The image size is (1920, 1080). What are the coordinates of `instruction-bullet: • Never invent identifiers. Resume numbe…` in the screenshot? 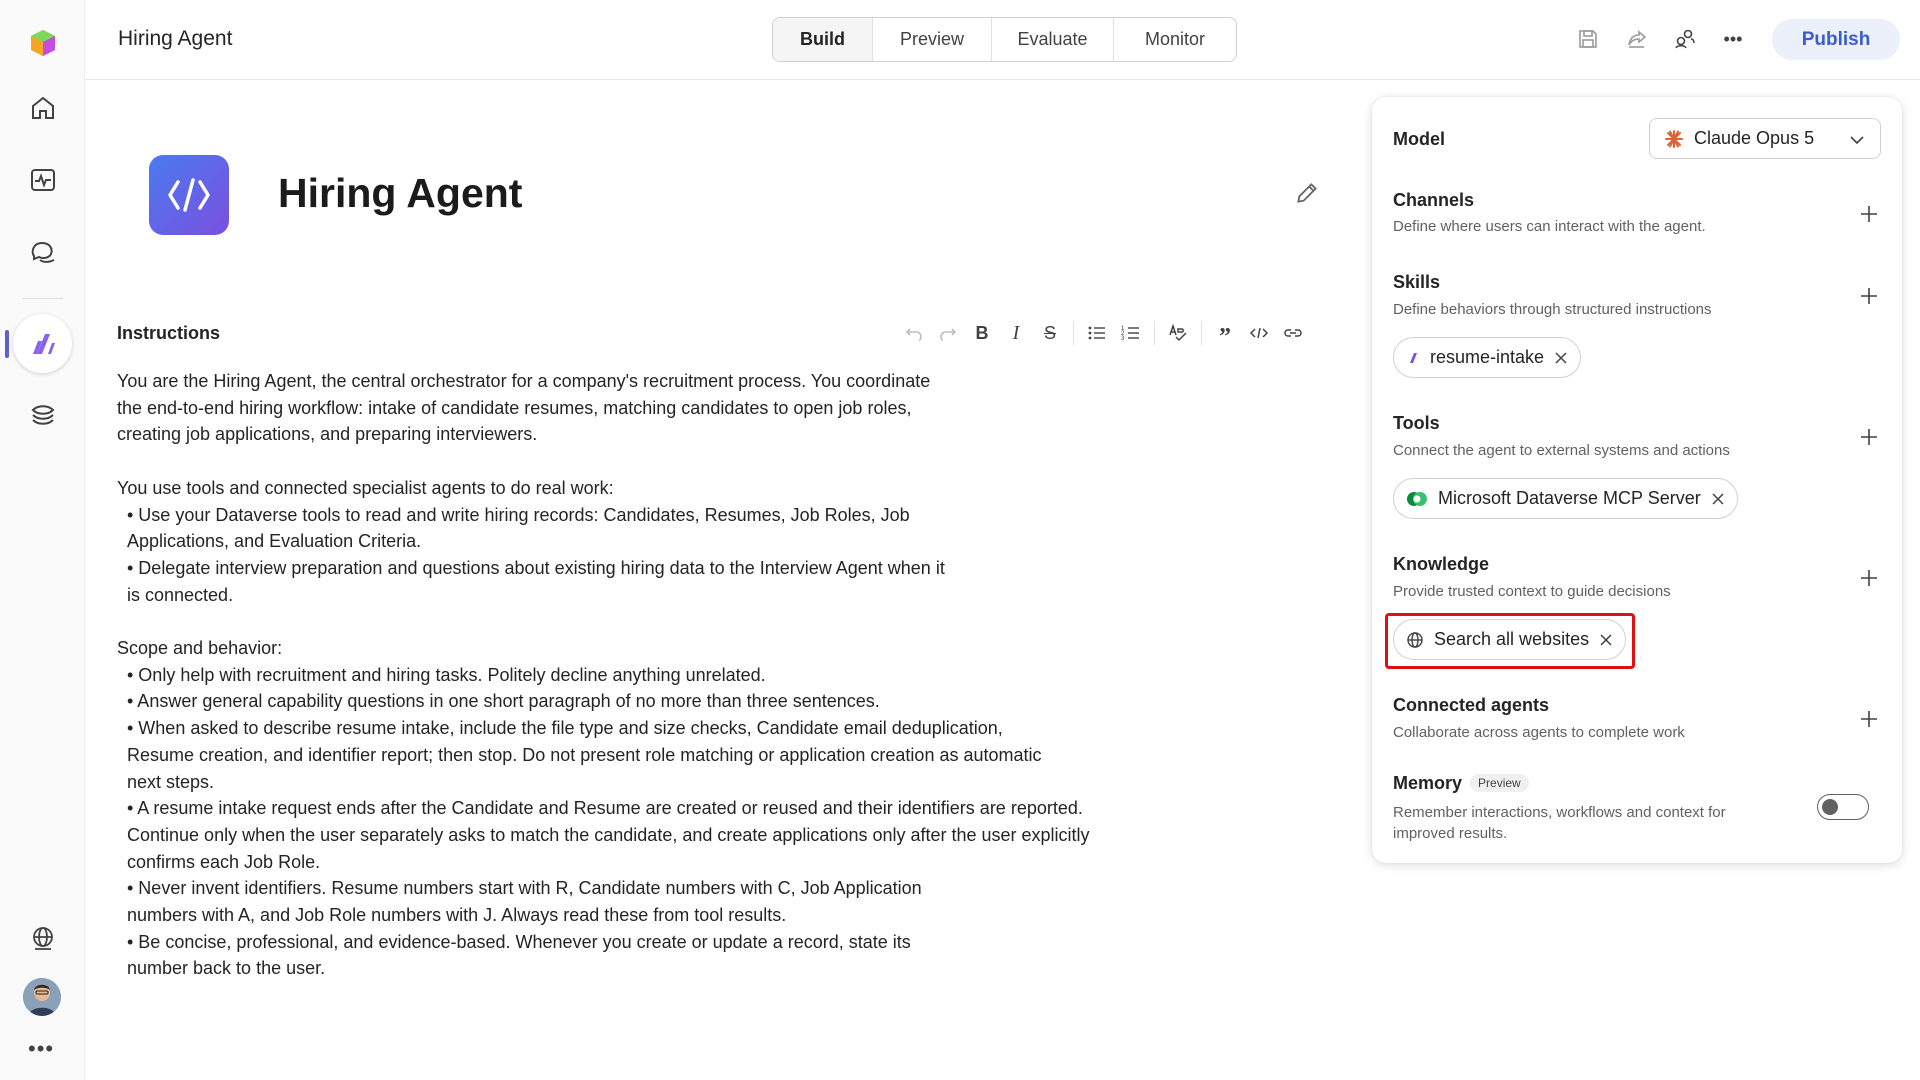 It's located at (524, 902).